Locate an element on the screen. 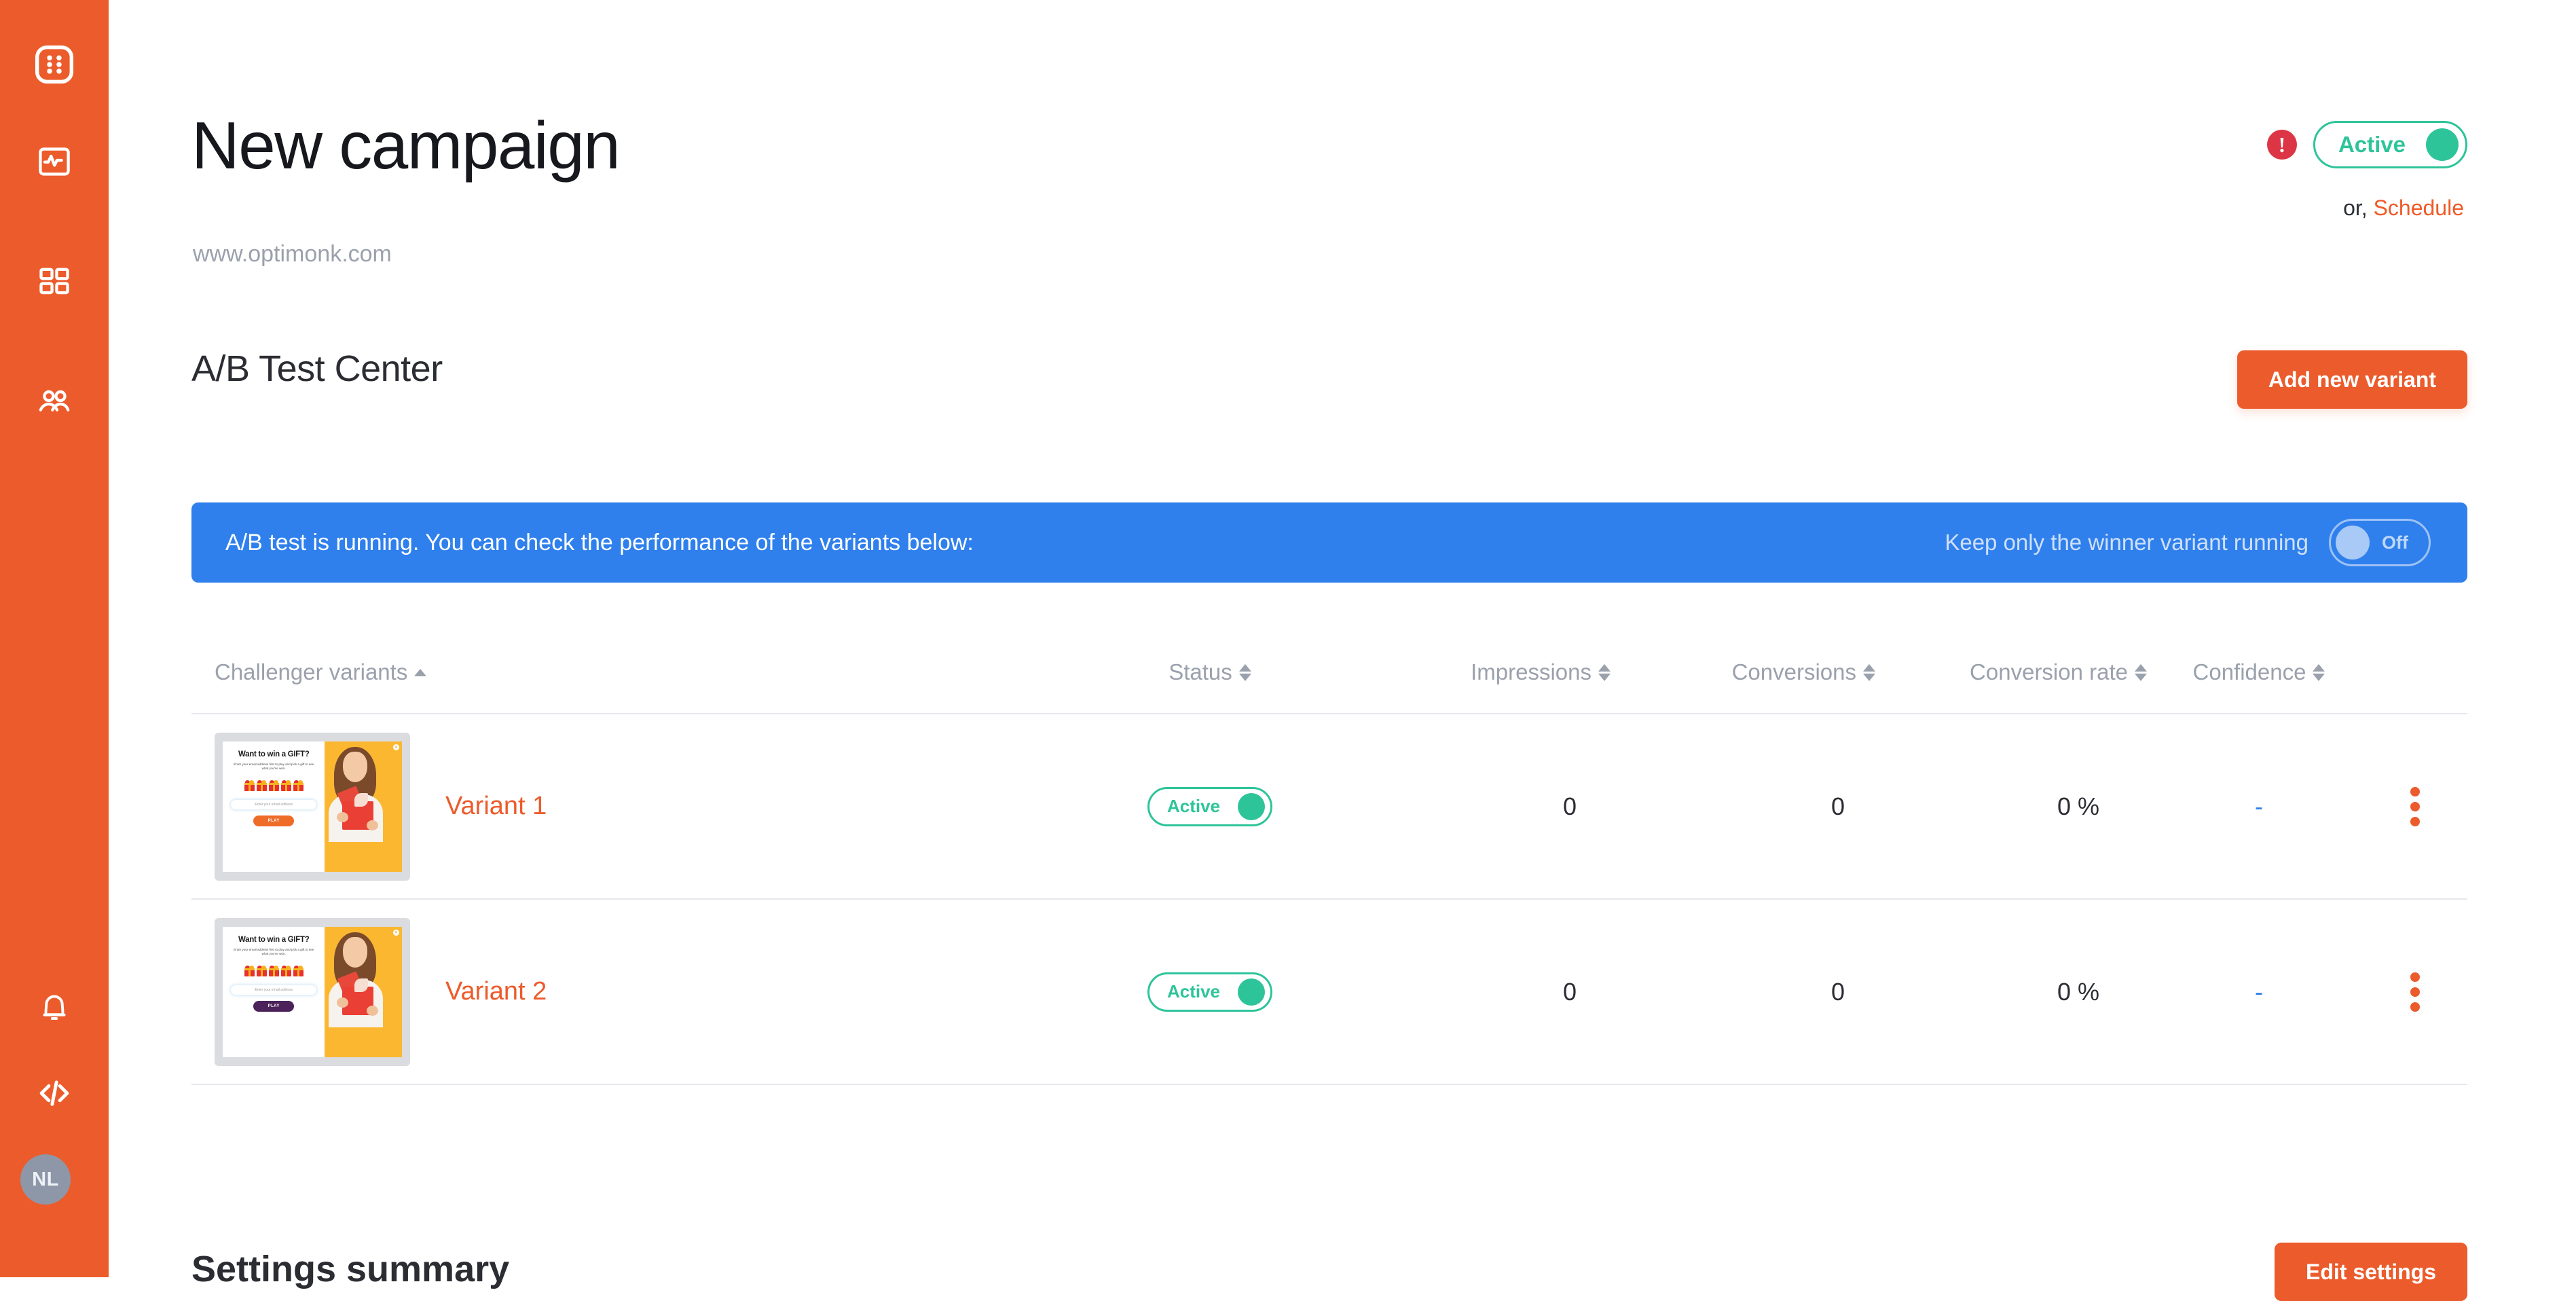 The height and width of the screenshot is (1301, 2576). banner-controls: Keep only the winner variant running Off is located at coordinates (2188, 542).